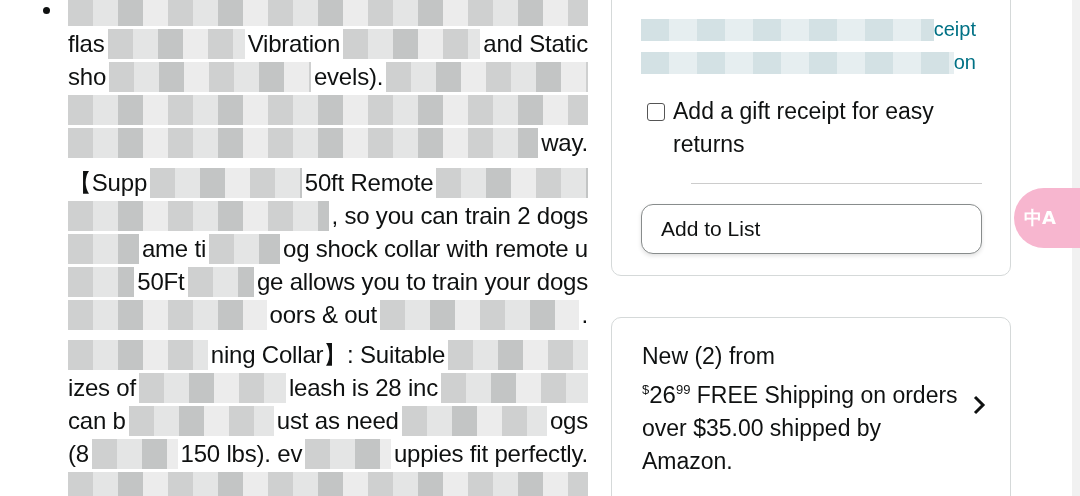 The height and width of the screenshot is (496, 1080). What do you see at coordinates (459, 215) in the screenshot?
I see `text-fragment: , so you can train 2 dogs` at bounding box center [459, 215].